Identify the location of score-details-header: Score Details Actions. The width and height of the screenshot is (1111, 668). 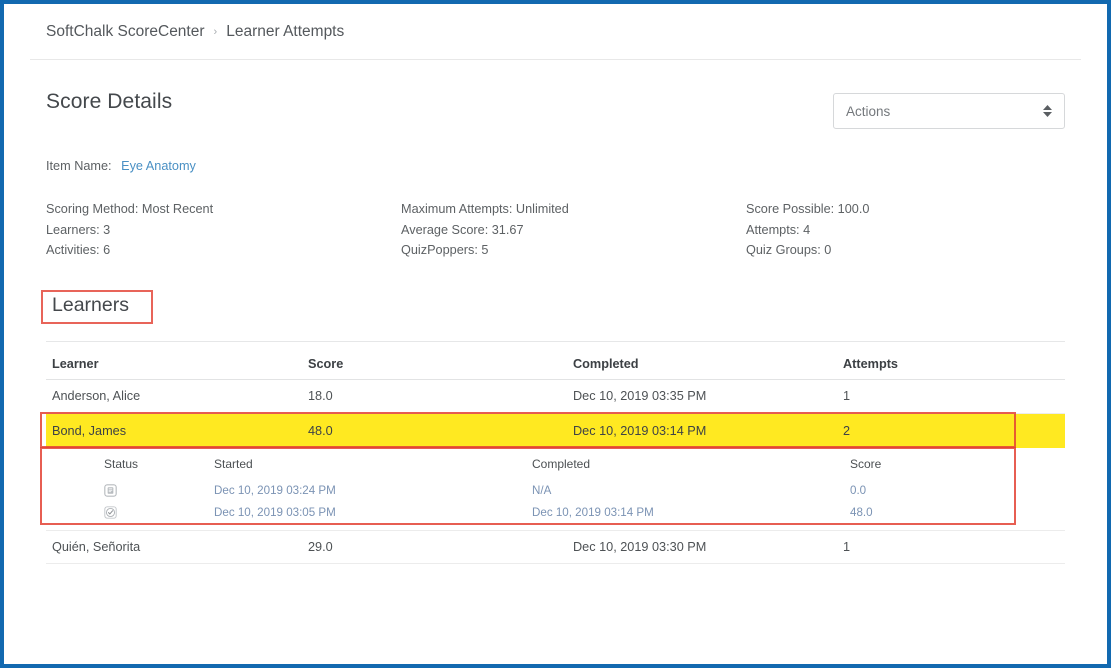
(555, 94).